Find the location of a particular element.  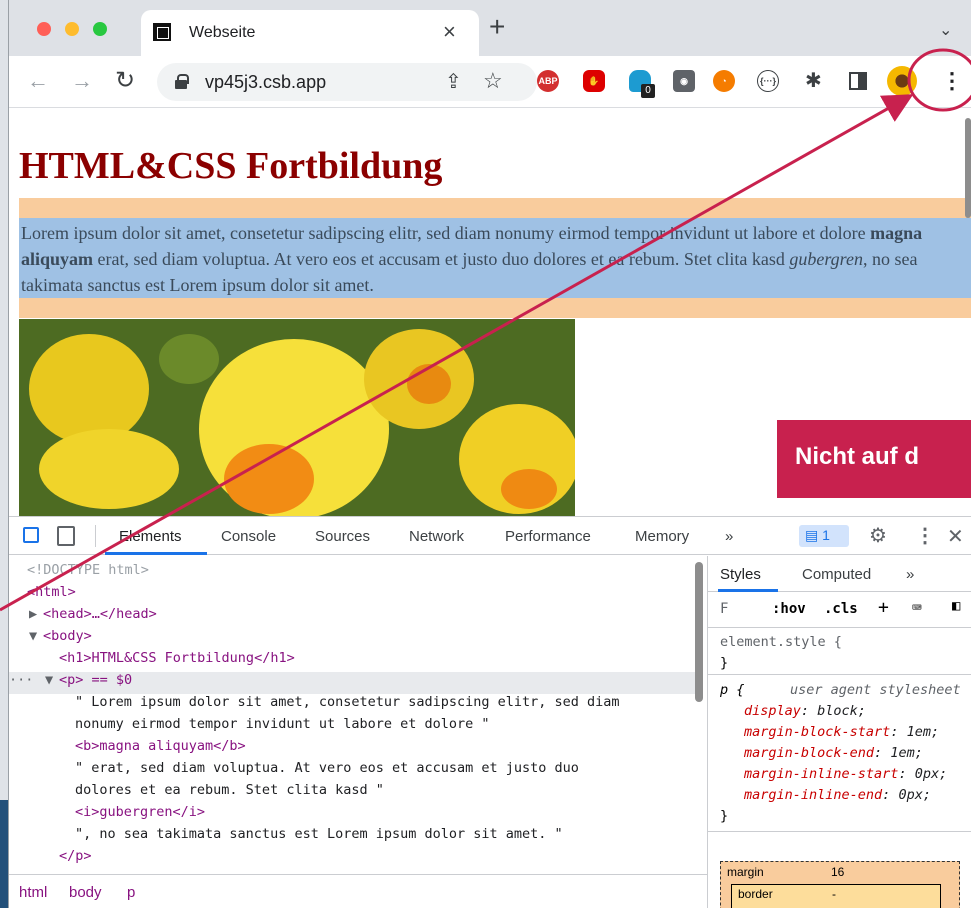

extension-badge: 0 is located at coordinates (648, 91).